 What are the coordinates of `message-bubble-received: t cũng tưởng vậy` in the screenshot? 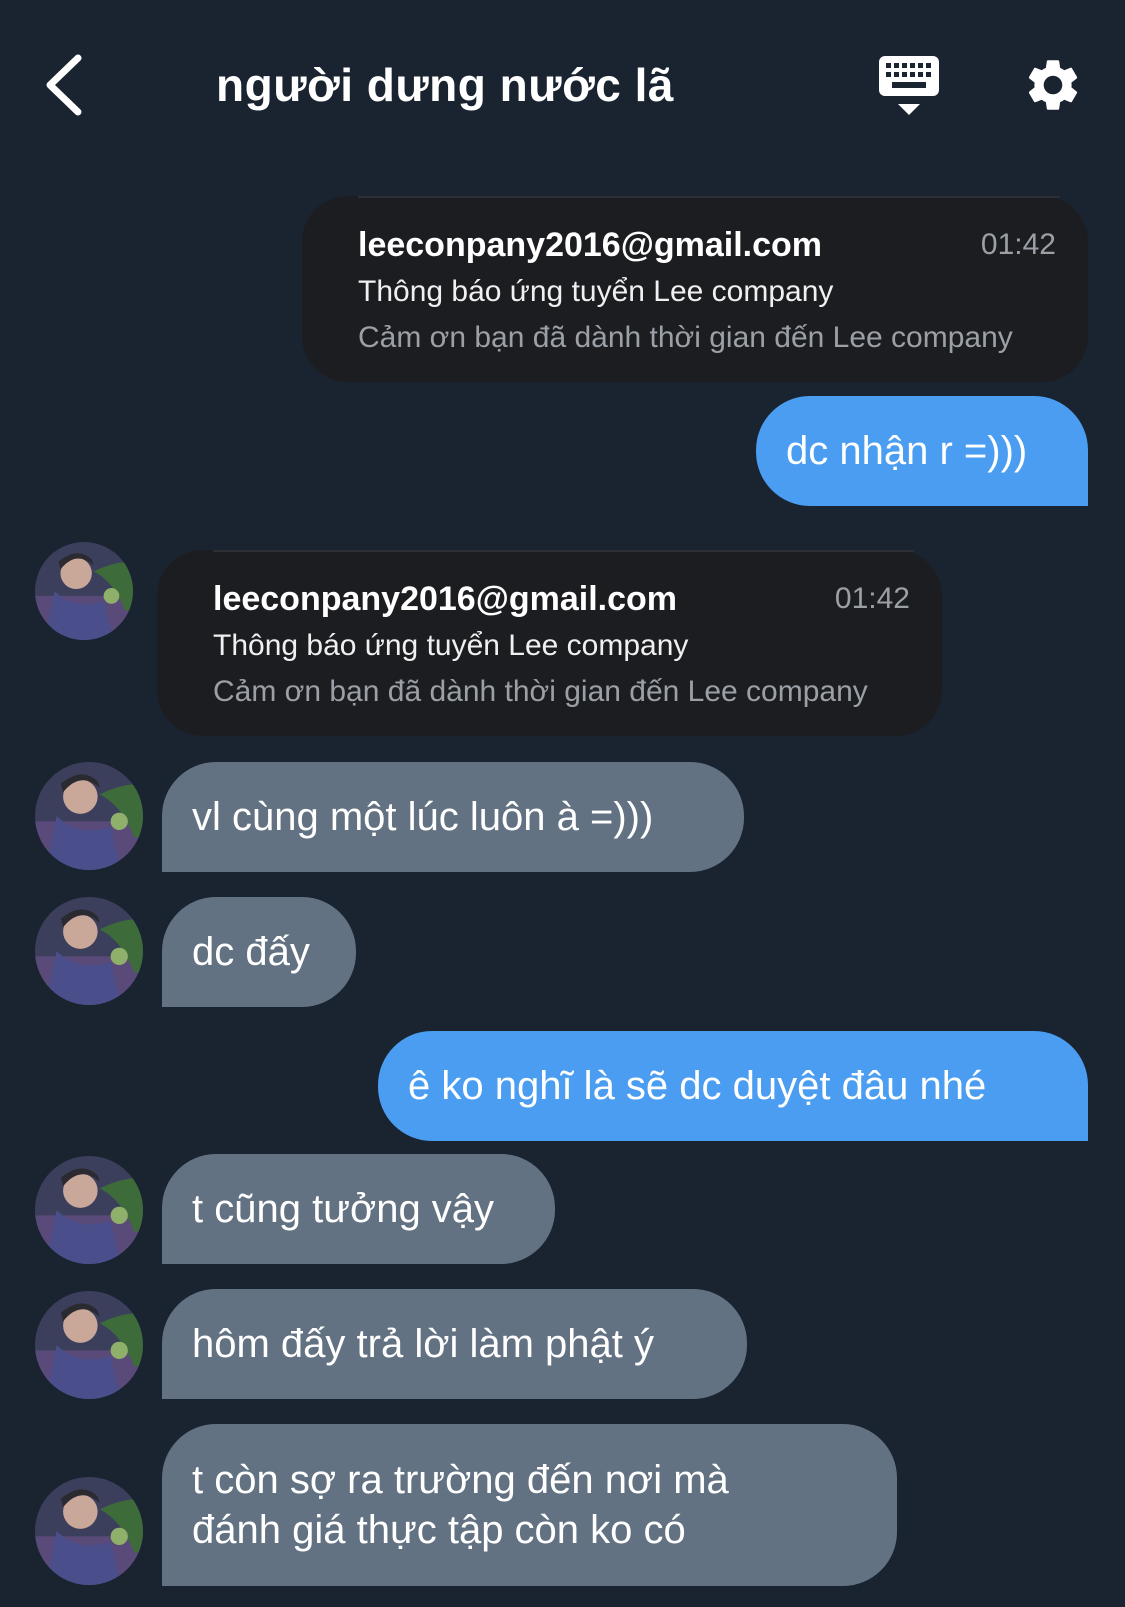 It's located at (358, 1209).